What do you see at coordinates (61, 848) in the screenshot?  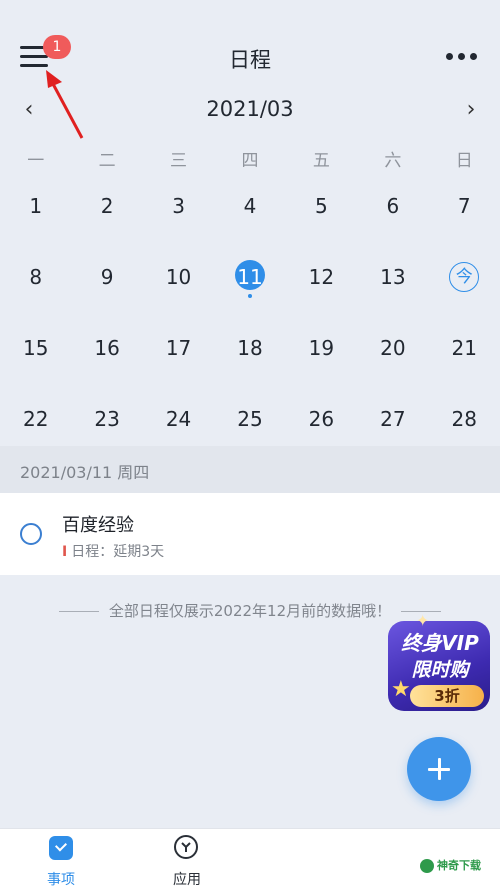 I see `checkbox-icon` at bounding box center [61, 848].